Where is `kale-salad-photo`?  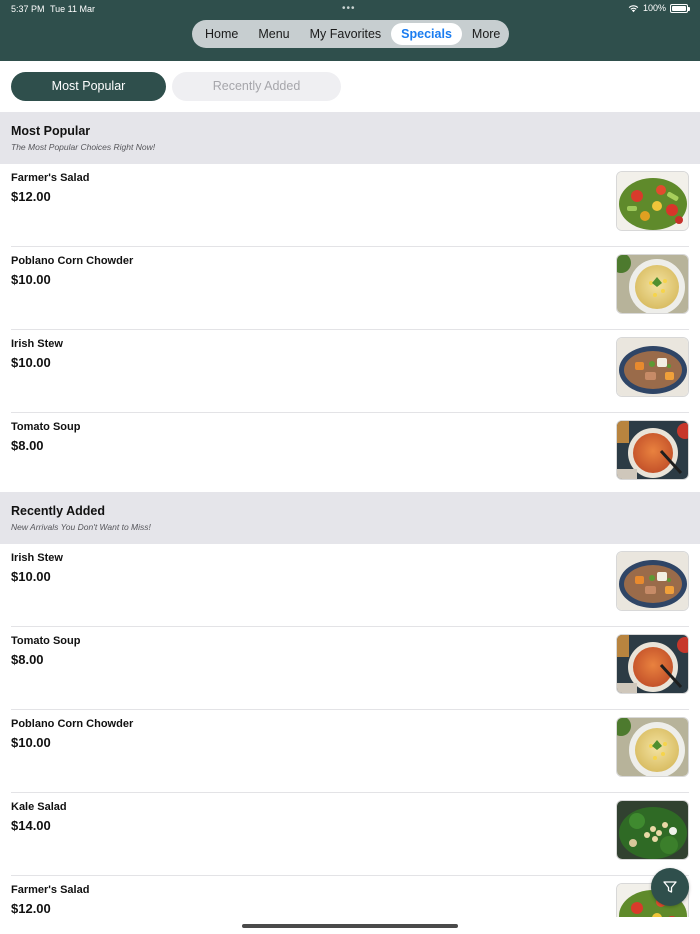 kale-salad-photo is located at coordinates (652, 830).